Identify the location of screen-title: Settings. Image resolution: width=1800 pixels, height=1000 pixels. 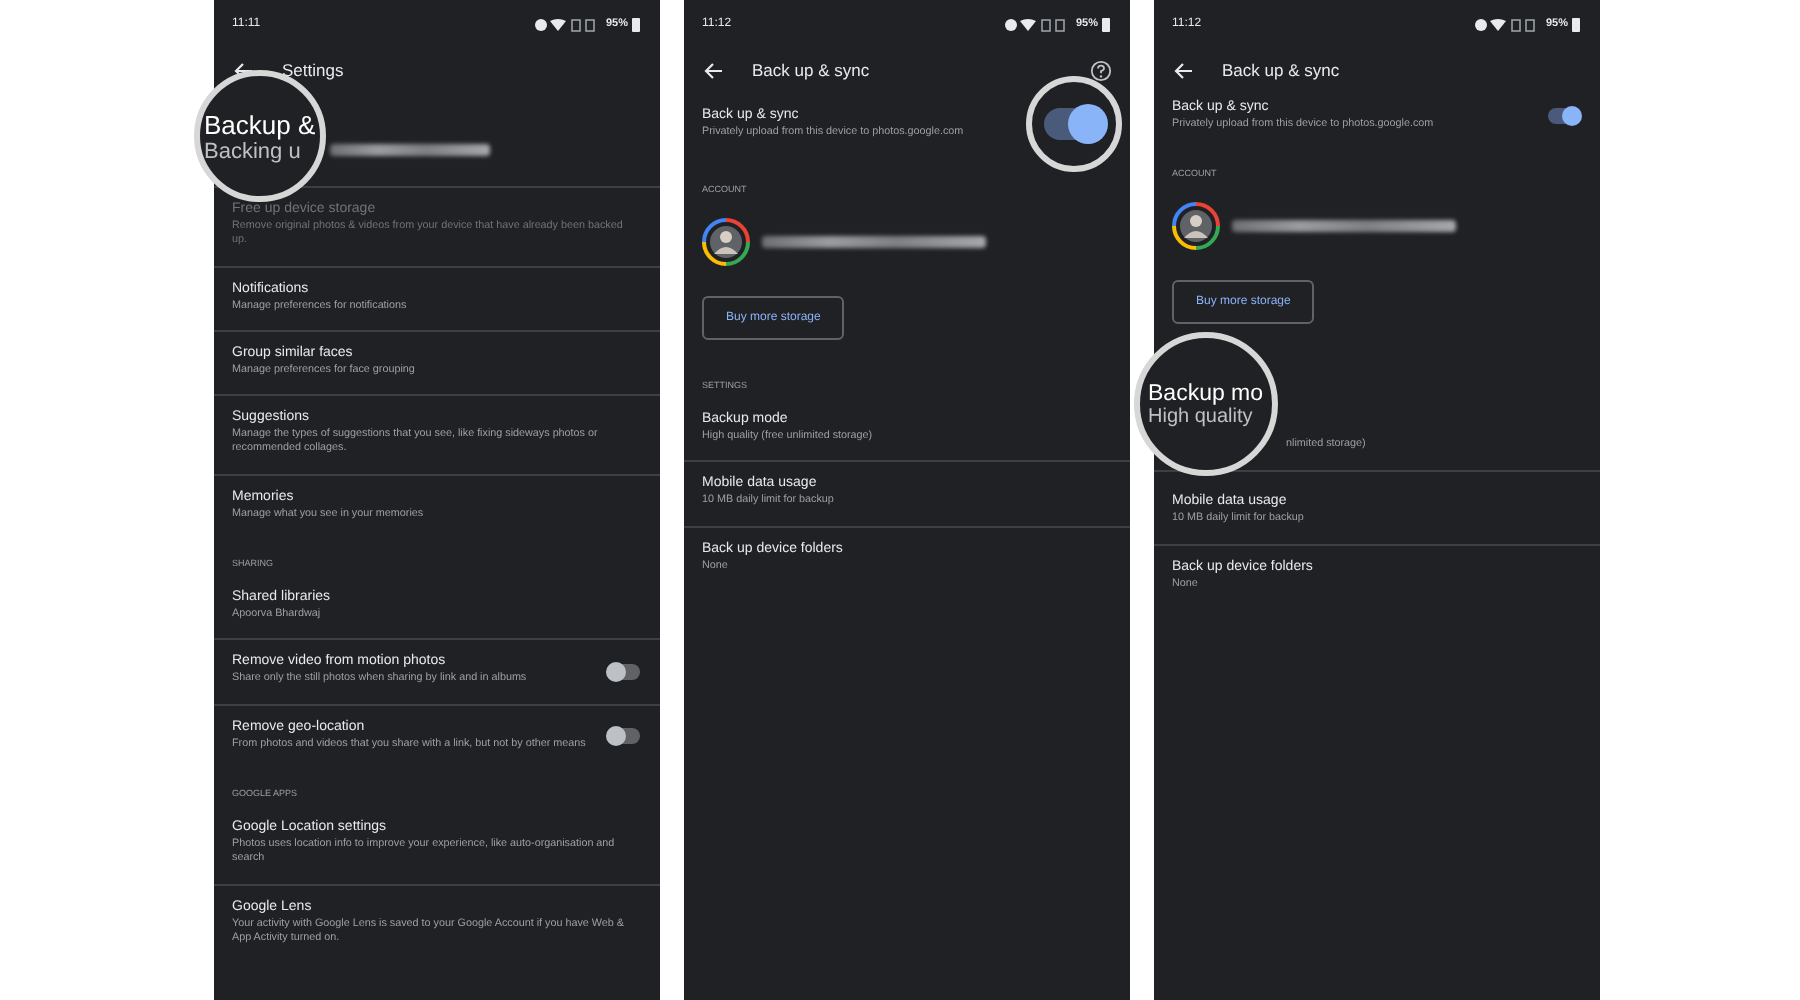
(313, 70).